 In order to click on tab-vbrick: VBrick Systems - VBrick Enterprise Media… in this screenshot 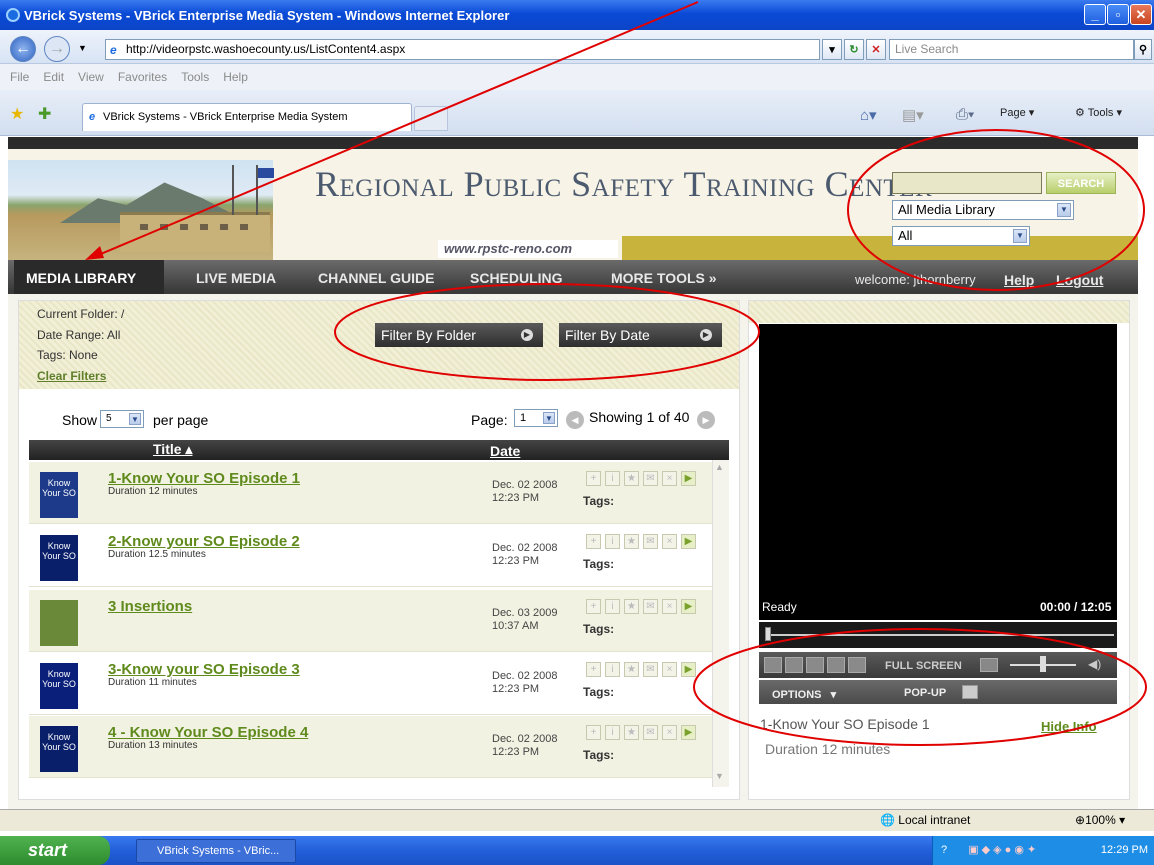, I will do `click(247, 117)`.